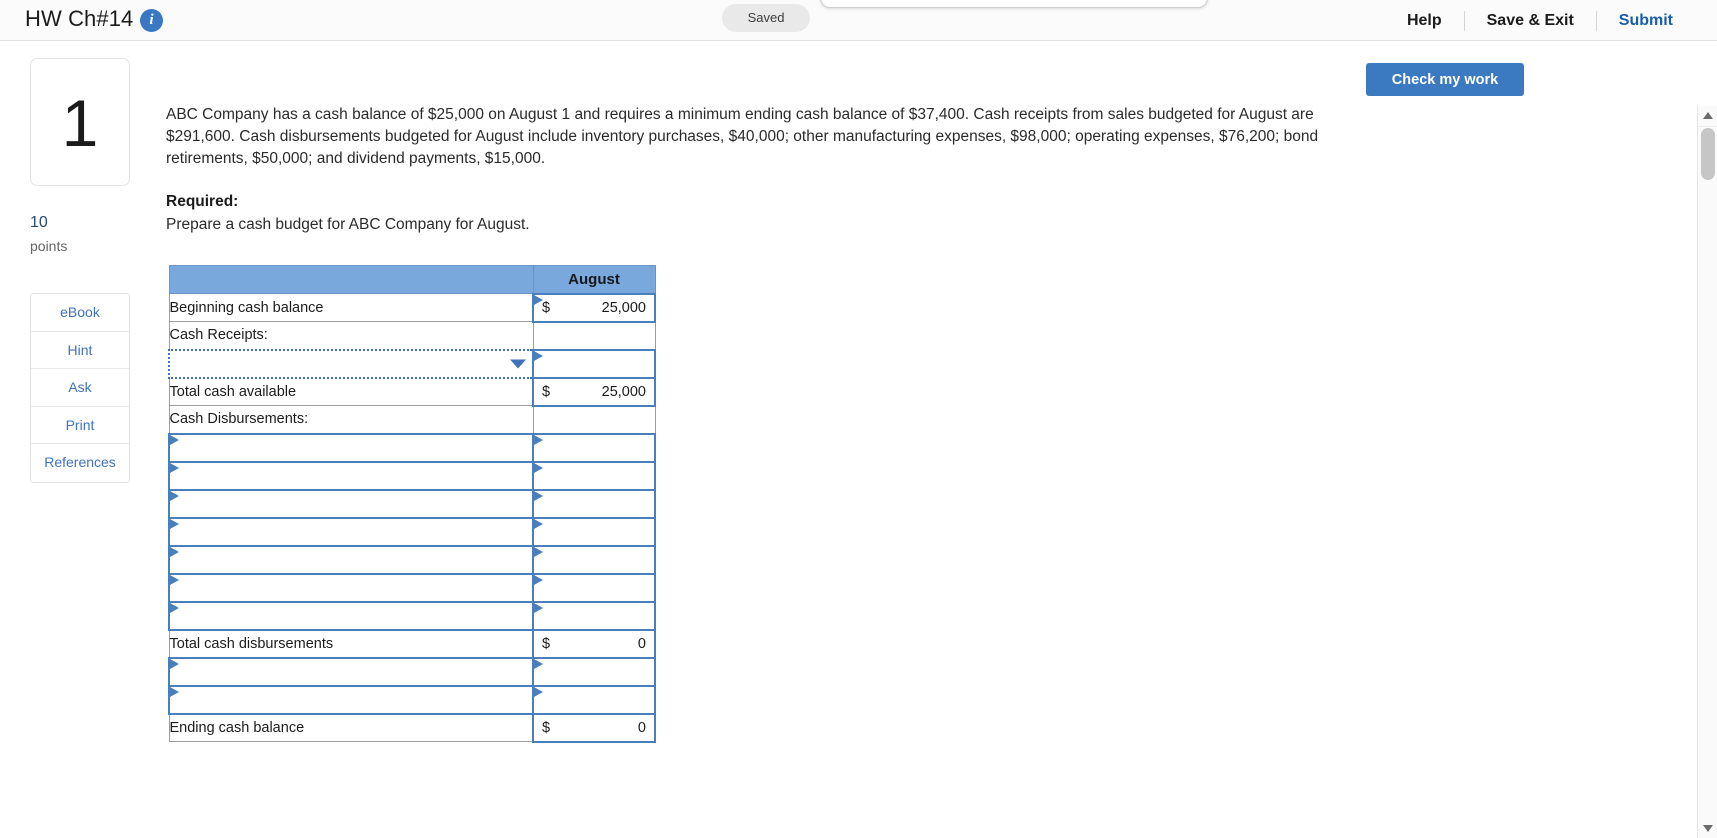 This screenshot has width=1717, height=838. I want to click on table-row: Cash Disbursements:, so click(412, 419).